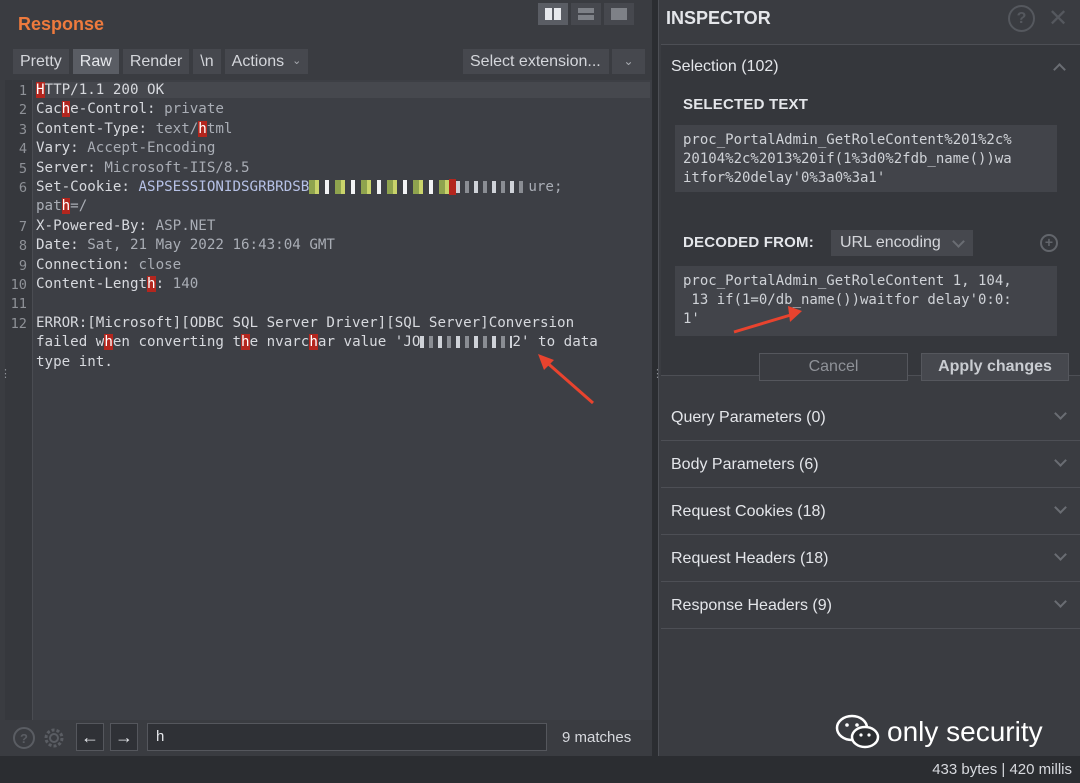  Describe the element at coordinates (134, 129) in the screenshot. I see `code-line: Content-Type: text/html` at that location.